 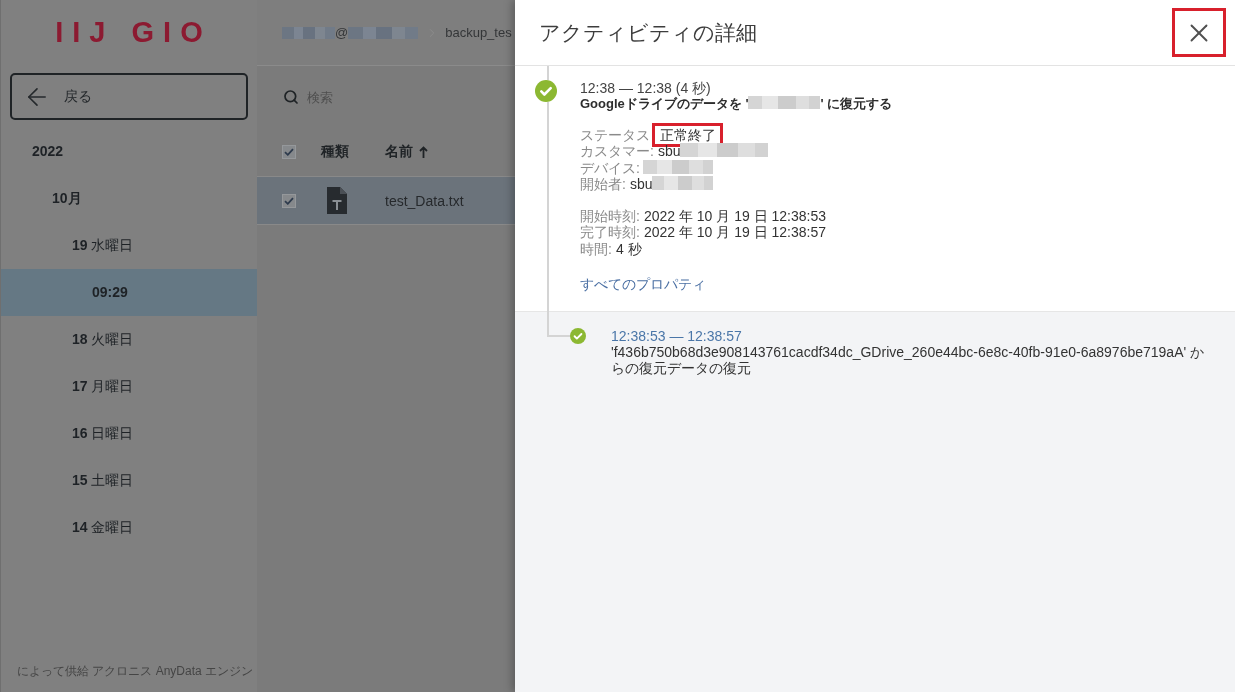 What do you see at coordinates (610, 167) in the screenshot?
I see `property-label: デバイス:` at bounding box center [610, 167].